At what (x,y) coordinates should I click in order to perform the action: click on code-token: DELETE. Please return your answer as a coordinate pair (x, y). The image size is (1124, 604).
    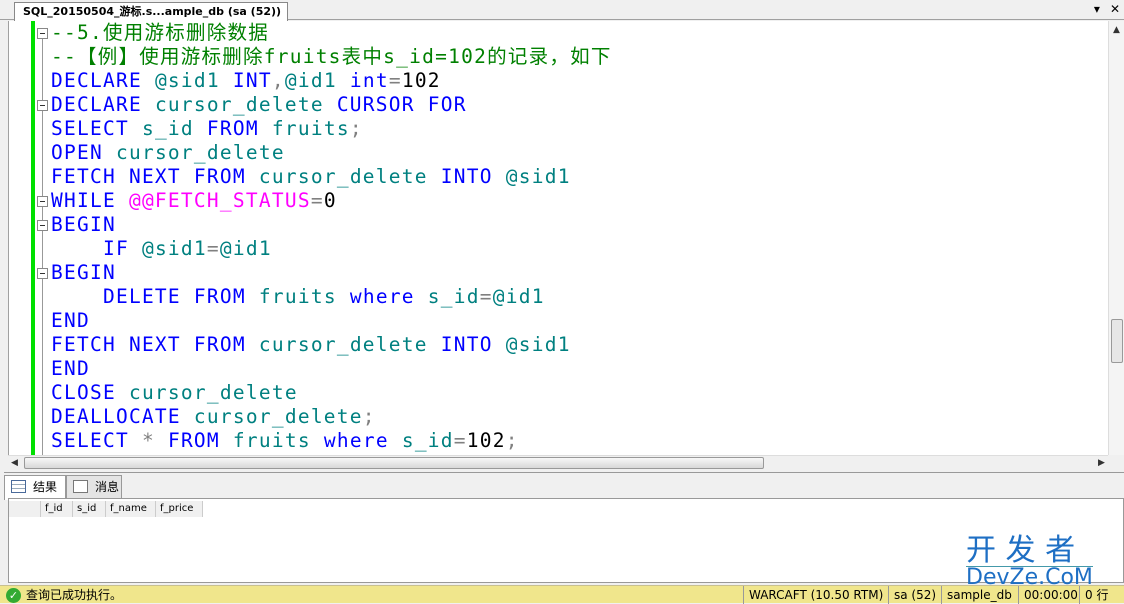
    Looking at the image, I should click on (141, 296).